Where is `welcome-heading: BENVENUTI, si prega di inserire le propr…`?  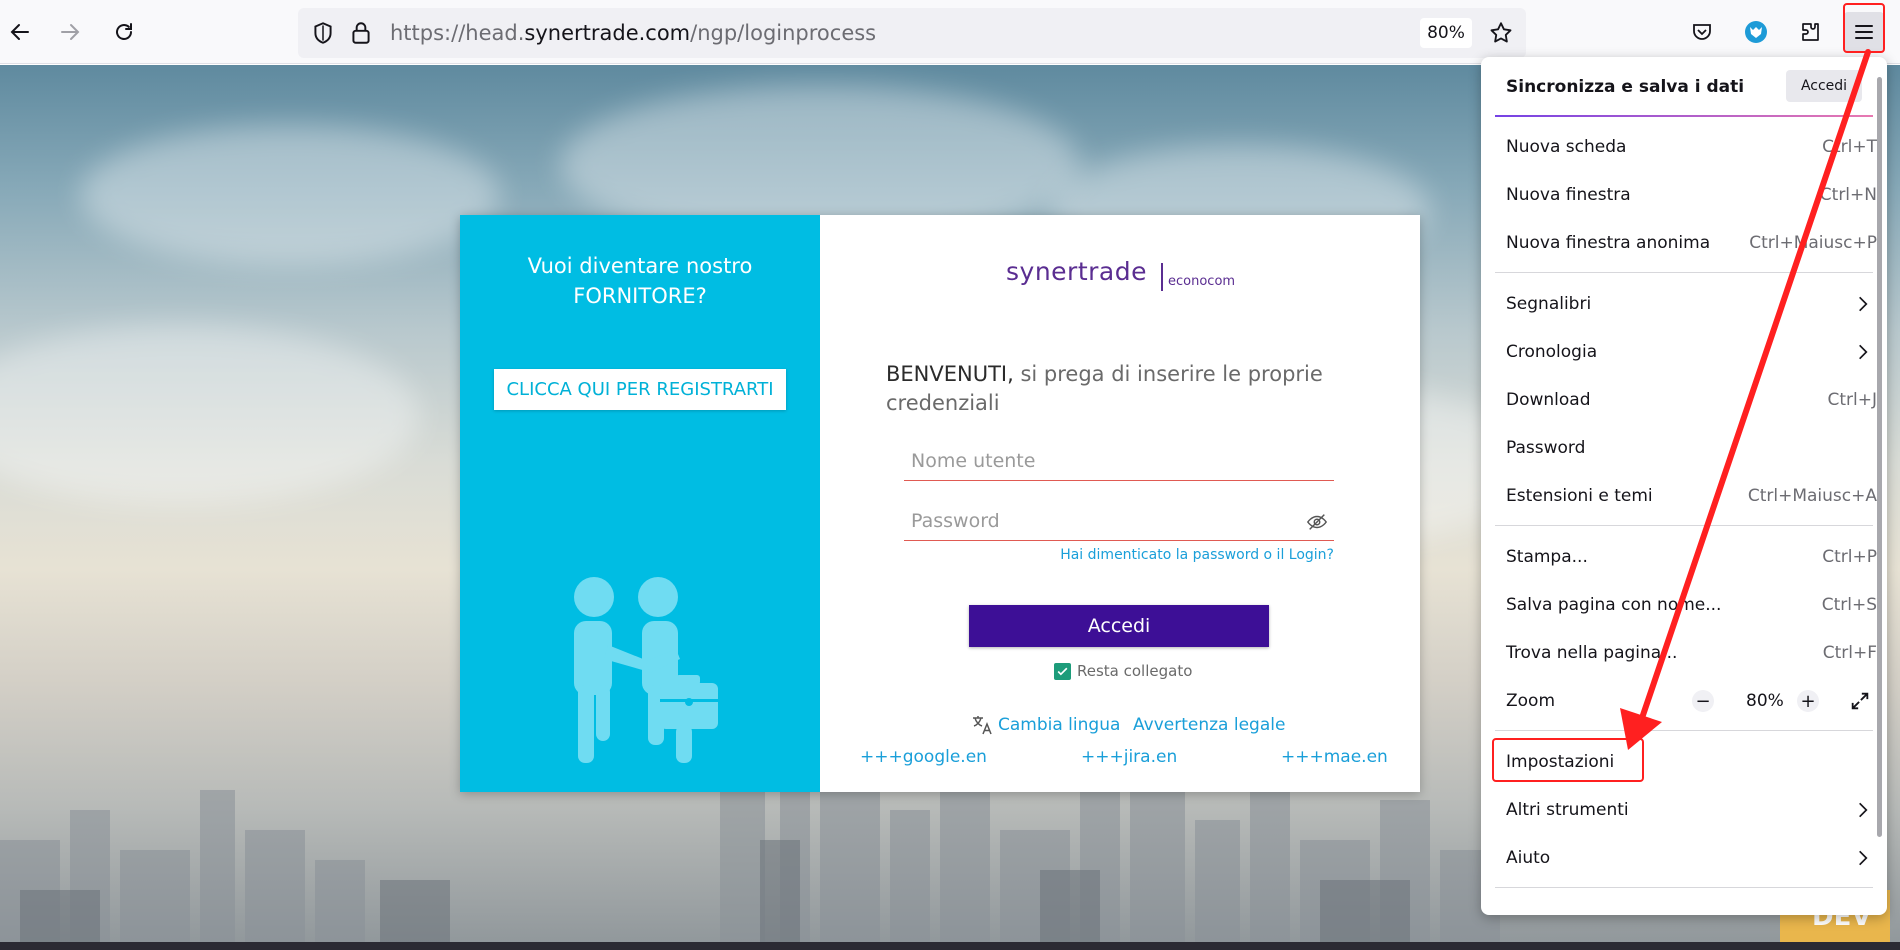
welcome-heading: BENVENUTI, si prega di inserire le propr… is located at coordinates (1104, 388).